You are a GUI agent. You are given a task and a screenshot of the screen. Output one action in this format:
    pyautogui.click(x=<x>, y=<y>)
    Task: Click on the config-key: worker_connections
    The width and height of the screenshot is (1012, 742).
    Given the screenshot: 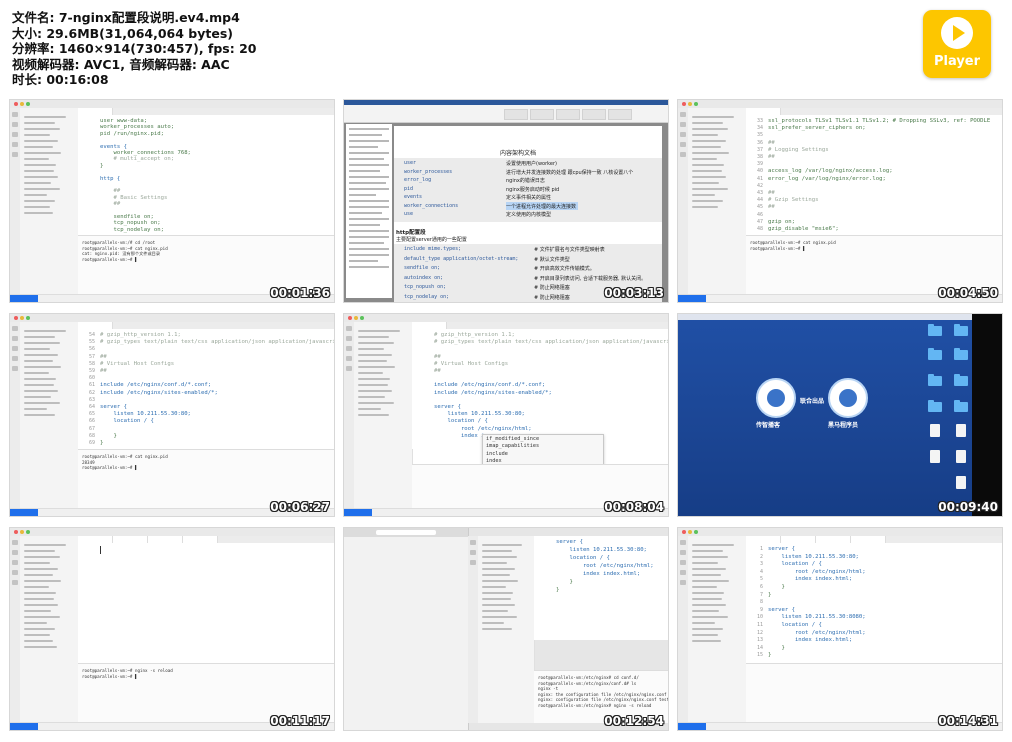 What is the action you would take?
    pyautogui.click(x=431, y=205)
    